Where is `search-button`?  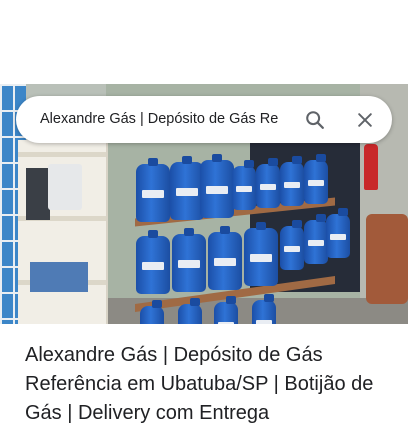
search-button is located at coordinates (315, 120).